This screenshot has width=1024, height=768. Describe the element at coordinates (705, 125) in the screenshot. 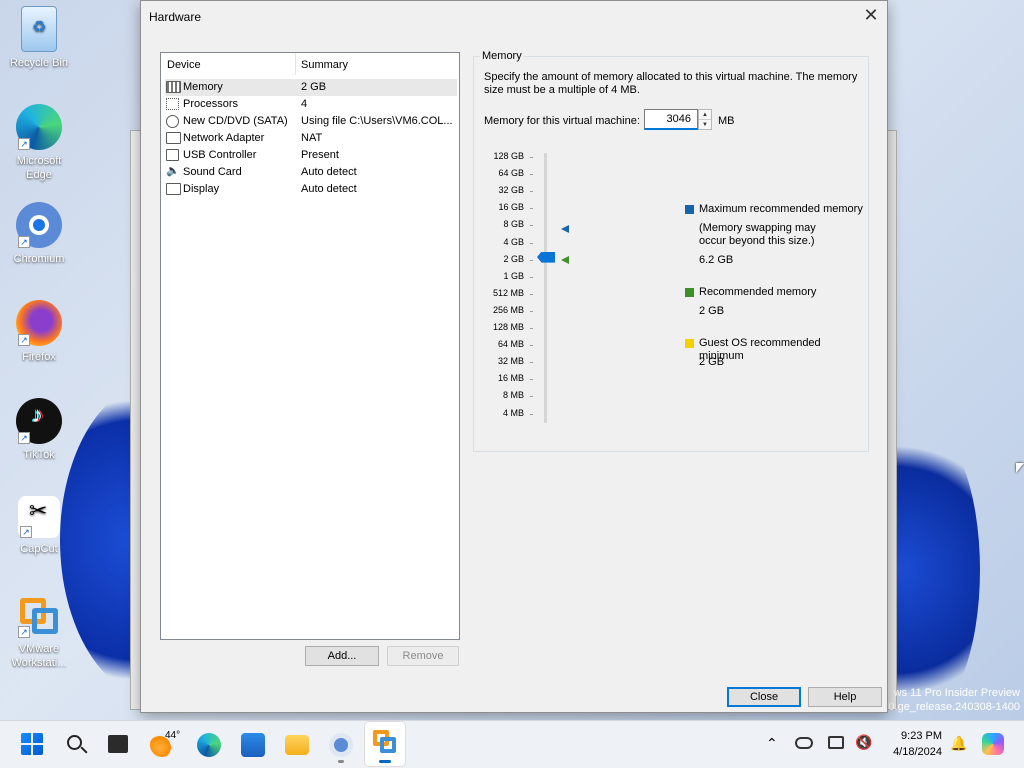

I see `spin-down-icon: ▼` at that location.